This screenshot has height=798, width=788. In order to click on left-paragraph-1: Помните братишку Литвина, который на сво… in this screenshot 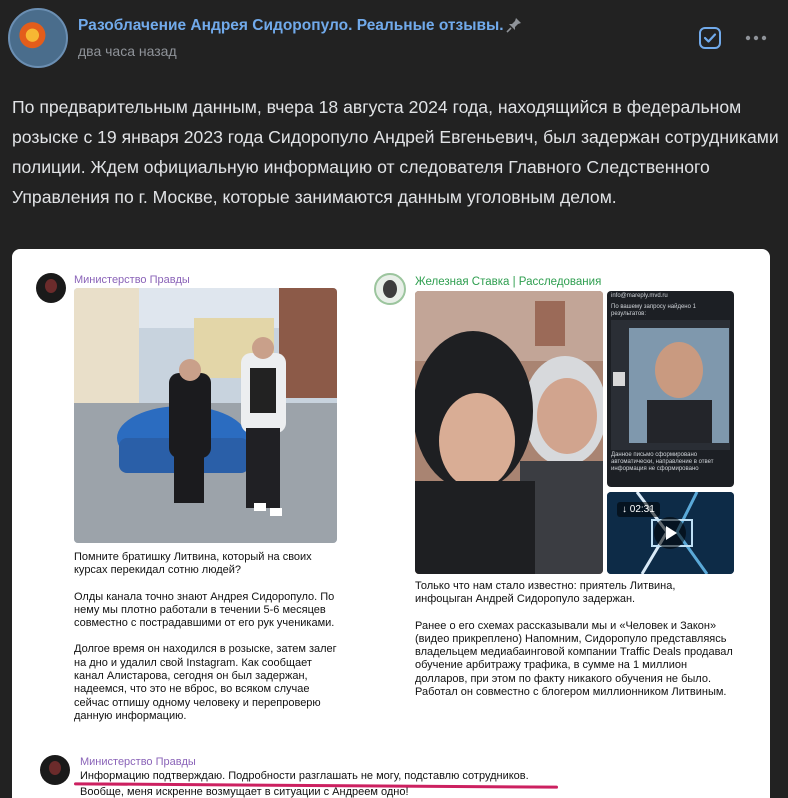, I will do `click(193, 564)`.